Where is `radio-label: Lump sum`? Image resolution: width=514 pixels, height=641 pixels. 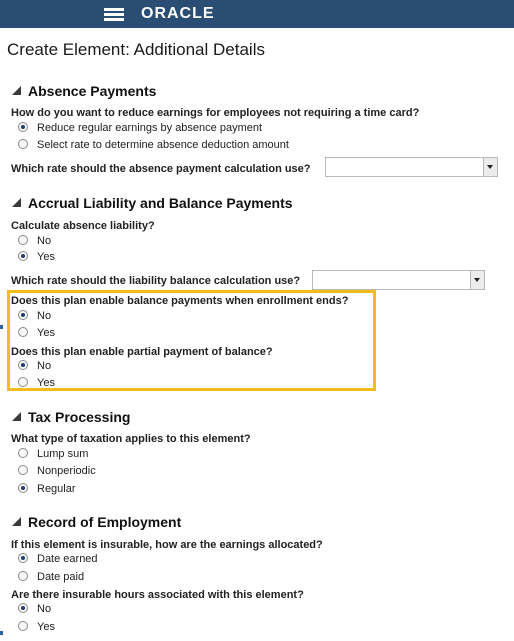 radio-label: Lump sum is located at coordinates (63, 454).